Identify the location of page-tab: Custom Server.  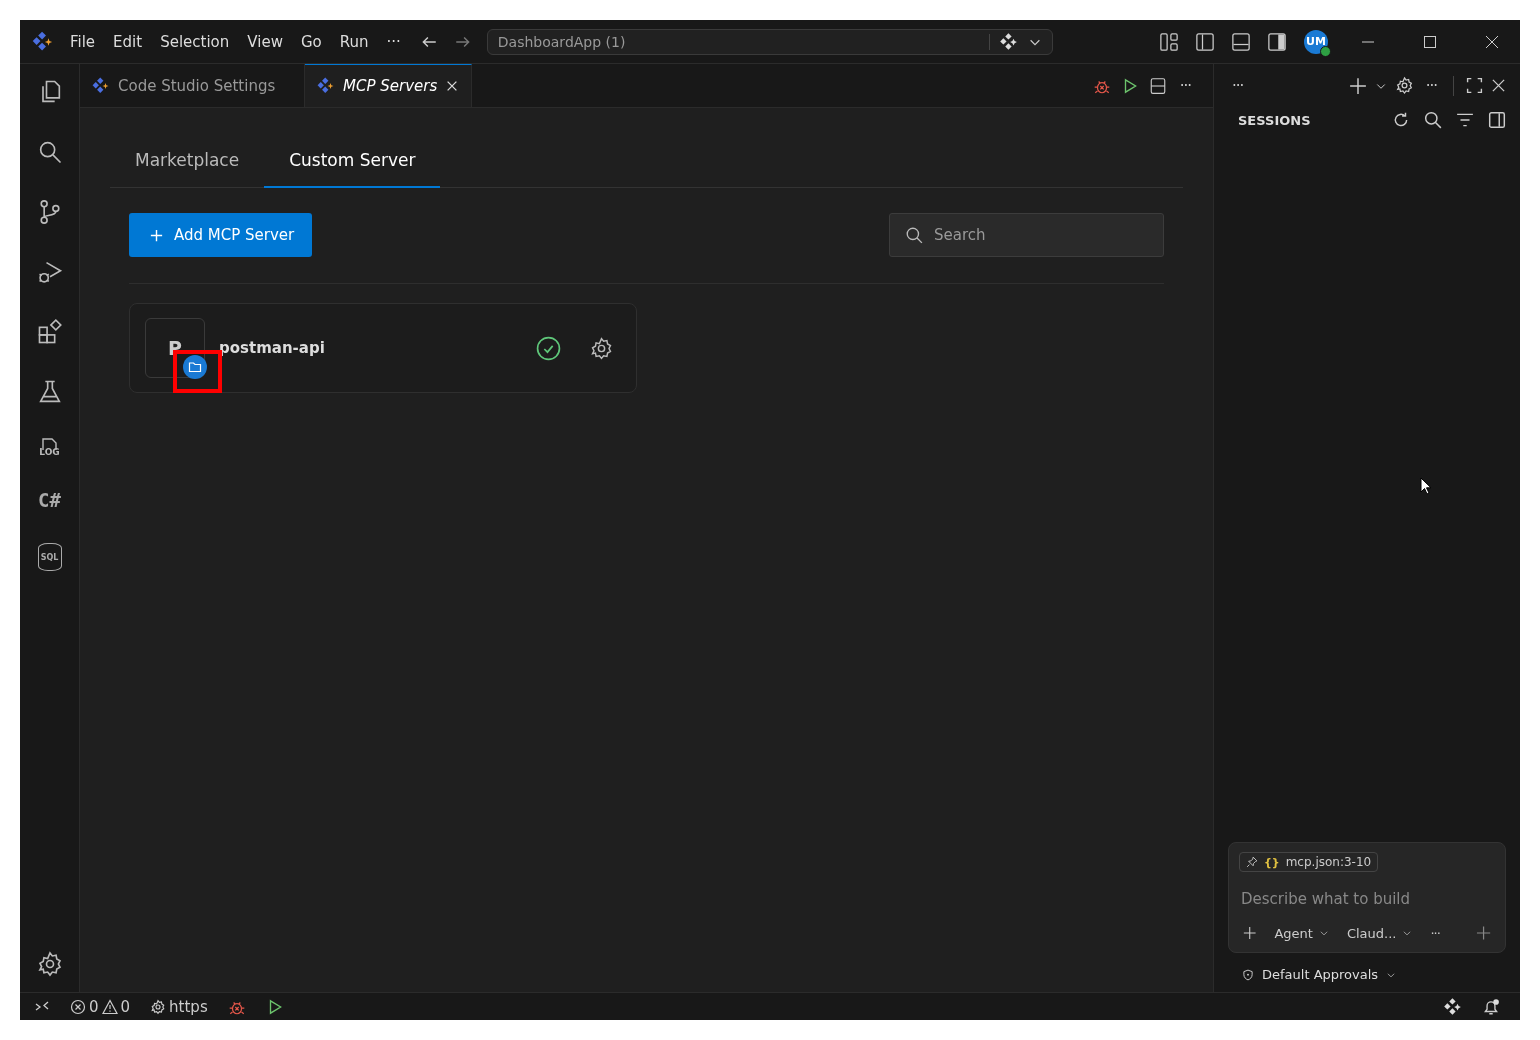
(352, 163).